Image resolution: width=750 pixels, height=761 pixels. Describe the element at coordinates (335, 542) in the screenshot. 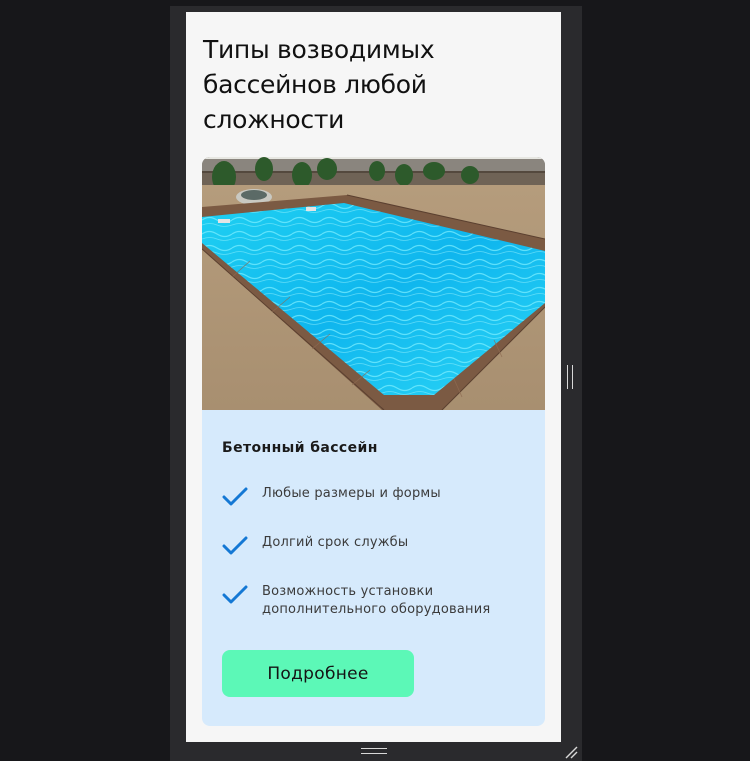

I see `feature-text: Долгий срок службы` at that location.